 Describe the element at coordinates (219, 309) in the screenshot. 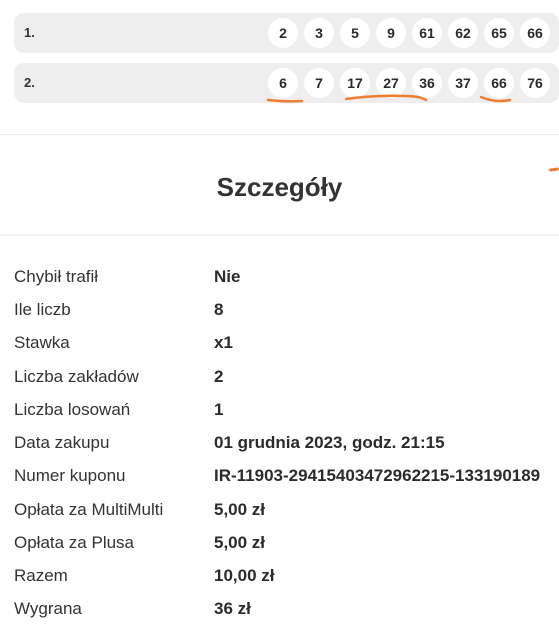

I see `detail-value: 8` at that location.